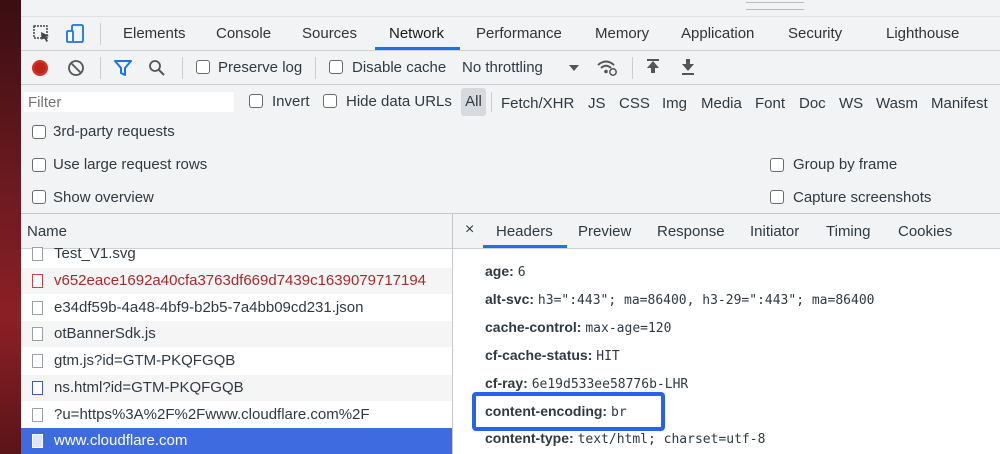 This screenshot has width=1000, height=454. I want to click on throttling-select: No throttling, so click(502, 67).